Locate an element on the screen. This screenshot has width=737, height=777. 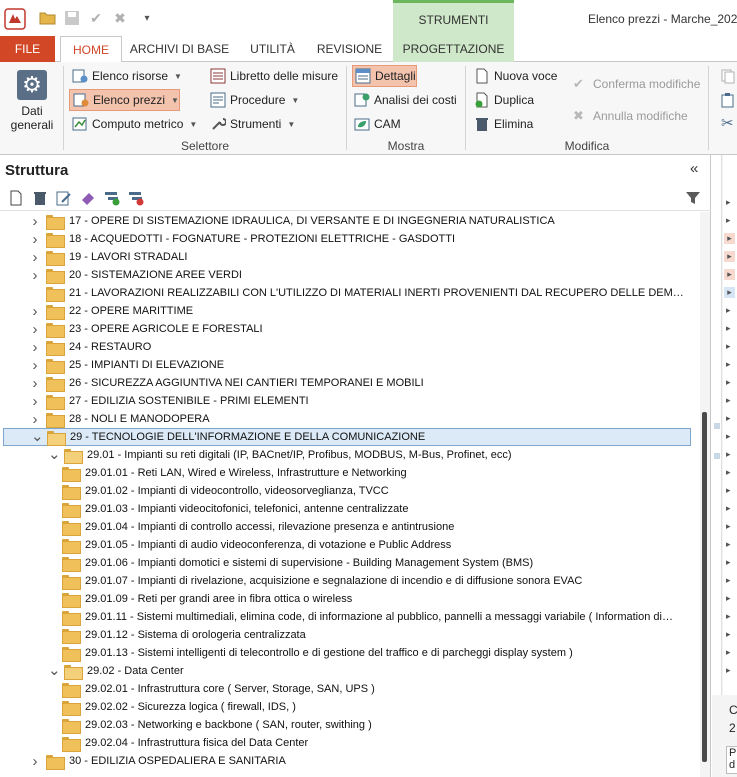
tree-scrollbar is located at coordinates (705, 494).